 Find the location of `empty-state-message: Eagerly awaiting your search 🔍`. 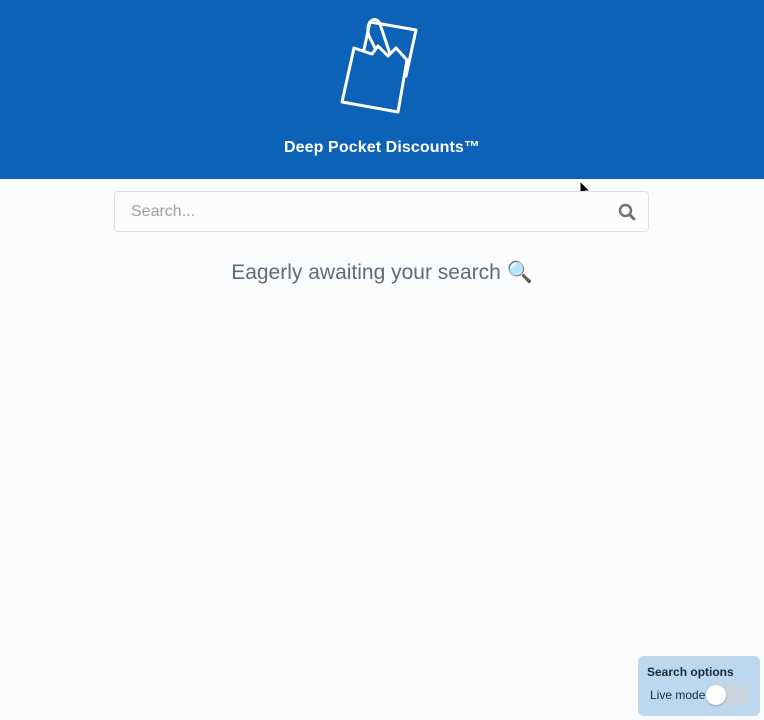

empty-state-message: Eagerly awaiting your search 🔍 is located at coordinates (382, 272).